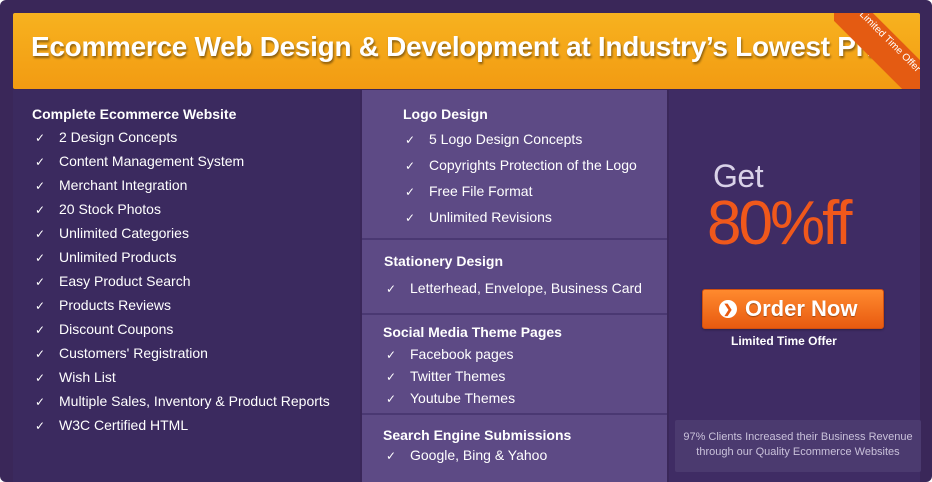 Image resolution: width=932 pixels, height=482 pixels. I want to click on corner-ribbon: Limited Time Offer, so click(877, 51).